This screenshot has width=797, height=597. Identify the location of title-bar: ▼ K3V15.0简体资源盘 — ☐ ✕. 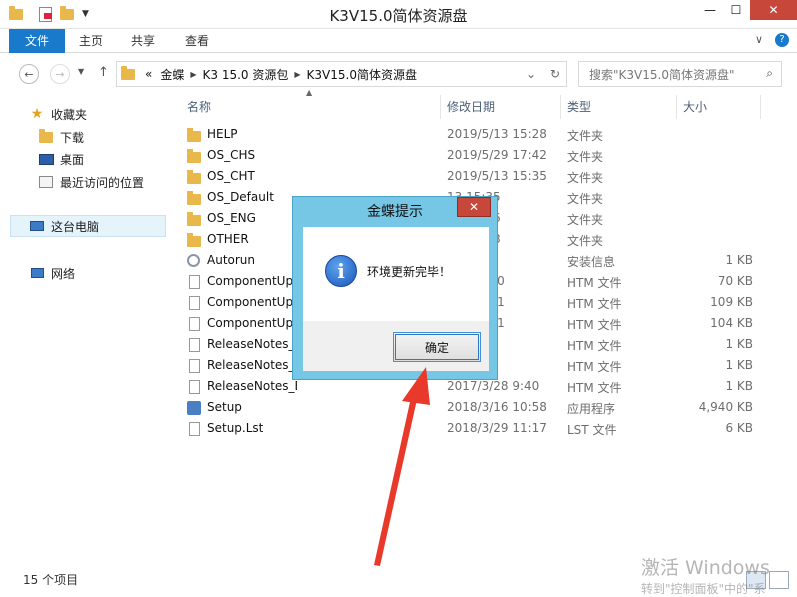
(398, 14).